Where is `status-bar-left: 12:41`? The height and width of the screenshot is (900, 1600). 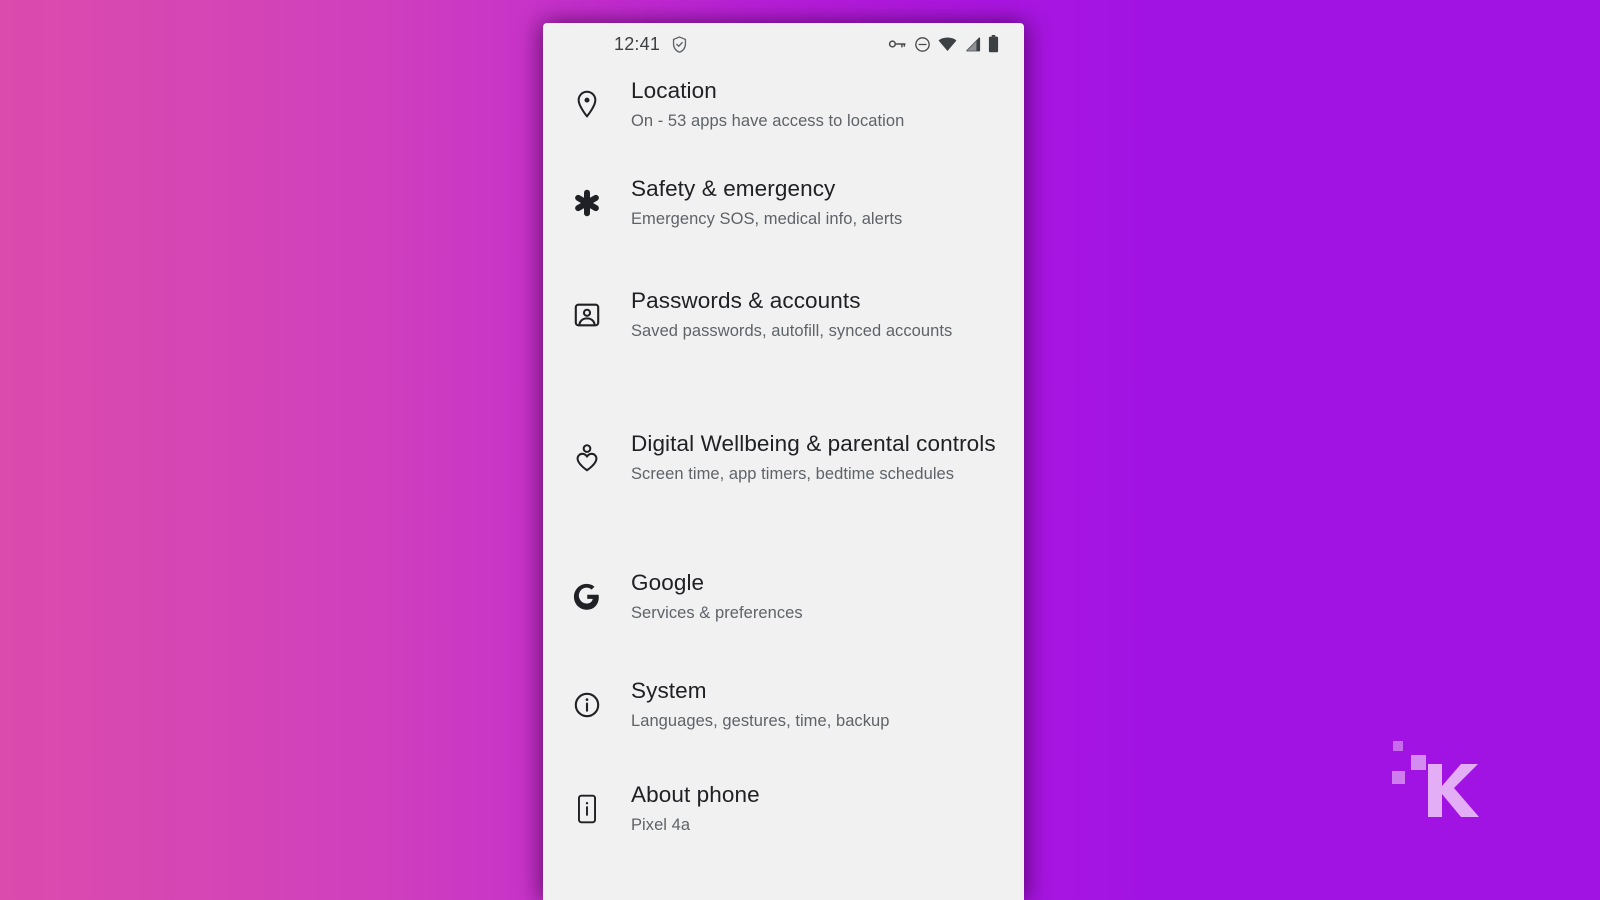
status-bar-left: 12:41 is located at coordinates (651, 44).